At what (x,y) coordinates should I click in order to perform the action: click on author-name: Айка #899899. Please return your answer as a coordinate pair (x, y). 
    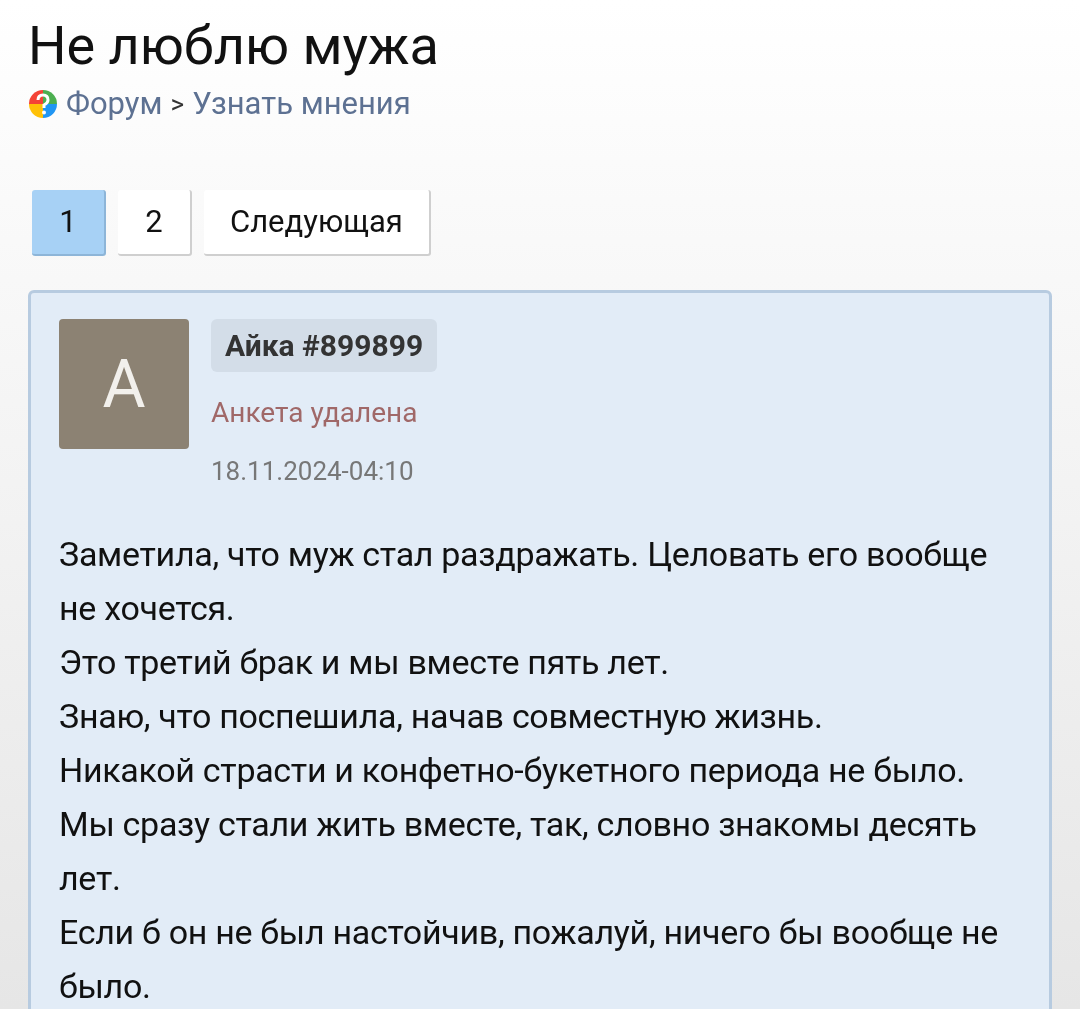
    Looking at the image, I should click on (324, 345).